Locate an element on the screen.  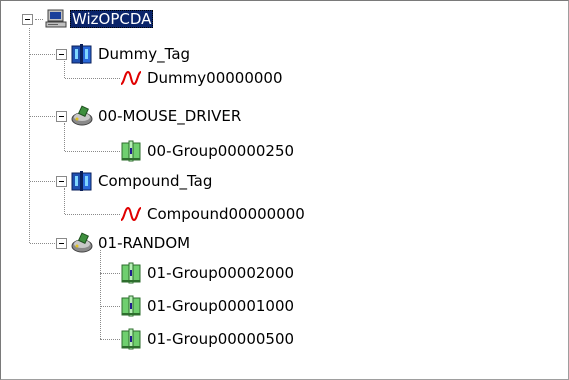
tree-node-group-00002000: 01-Group00002000 is located at coordinates (208, 273).